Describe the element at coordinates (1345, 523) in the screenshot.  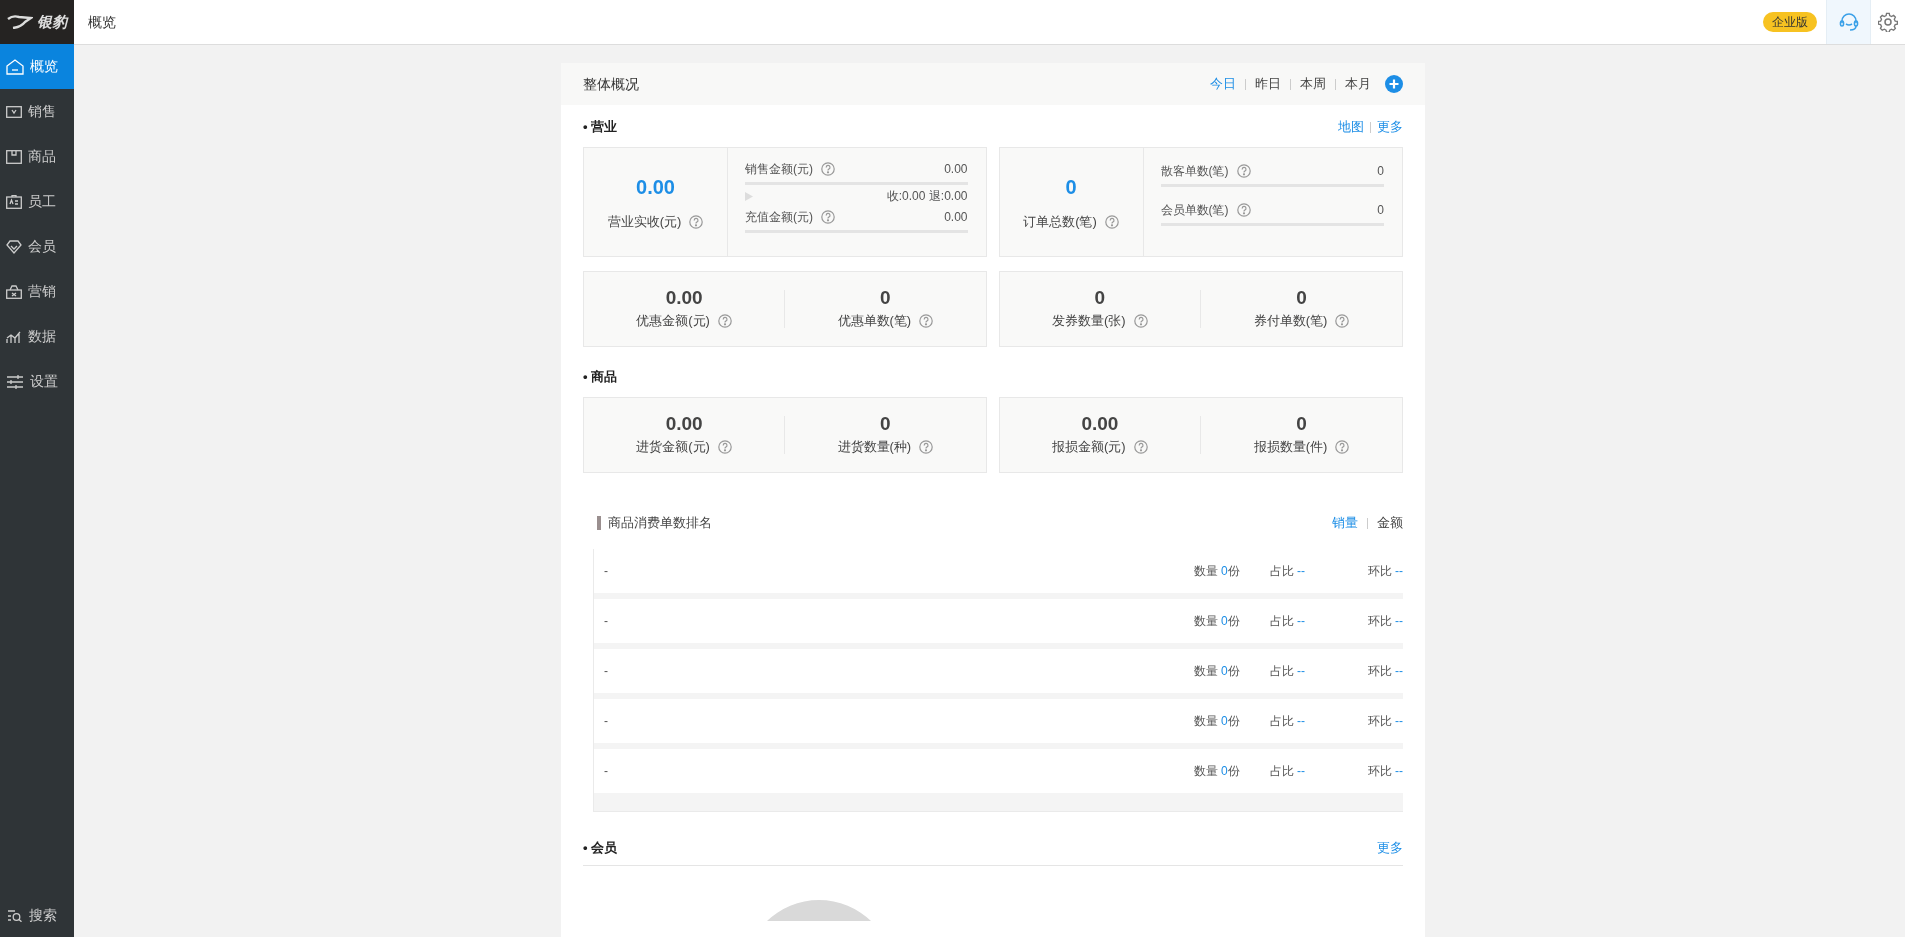
I see `ranking-tab: 销量` at that location.